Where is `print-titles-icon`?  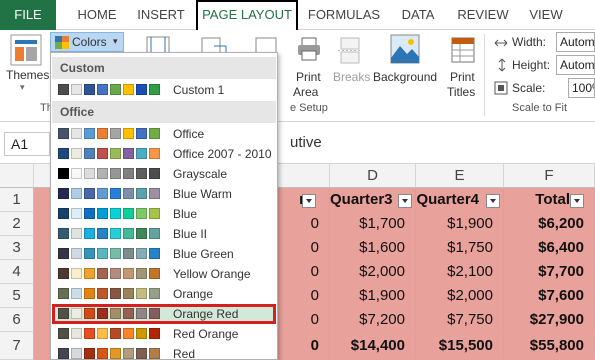
print-titles-icon is located at coordinates (463, 50).